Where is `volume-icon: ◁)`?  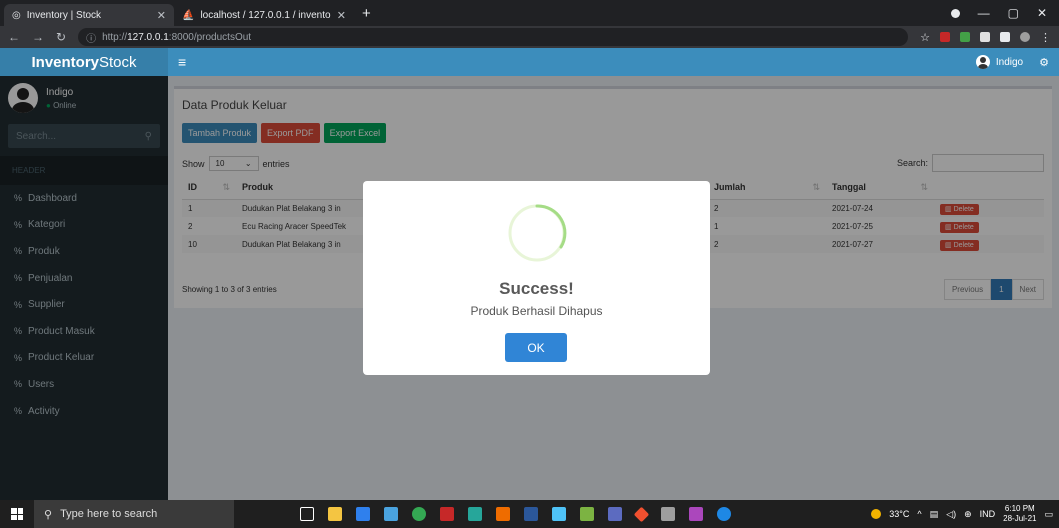 volume-icon: ◁) is located at coordinates (951, 514).